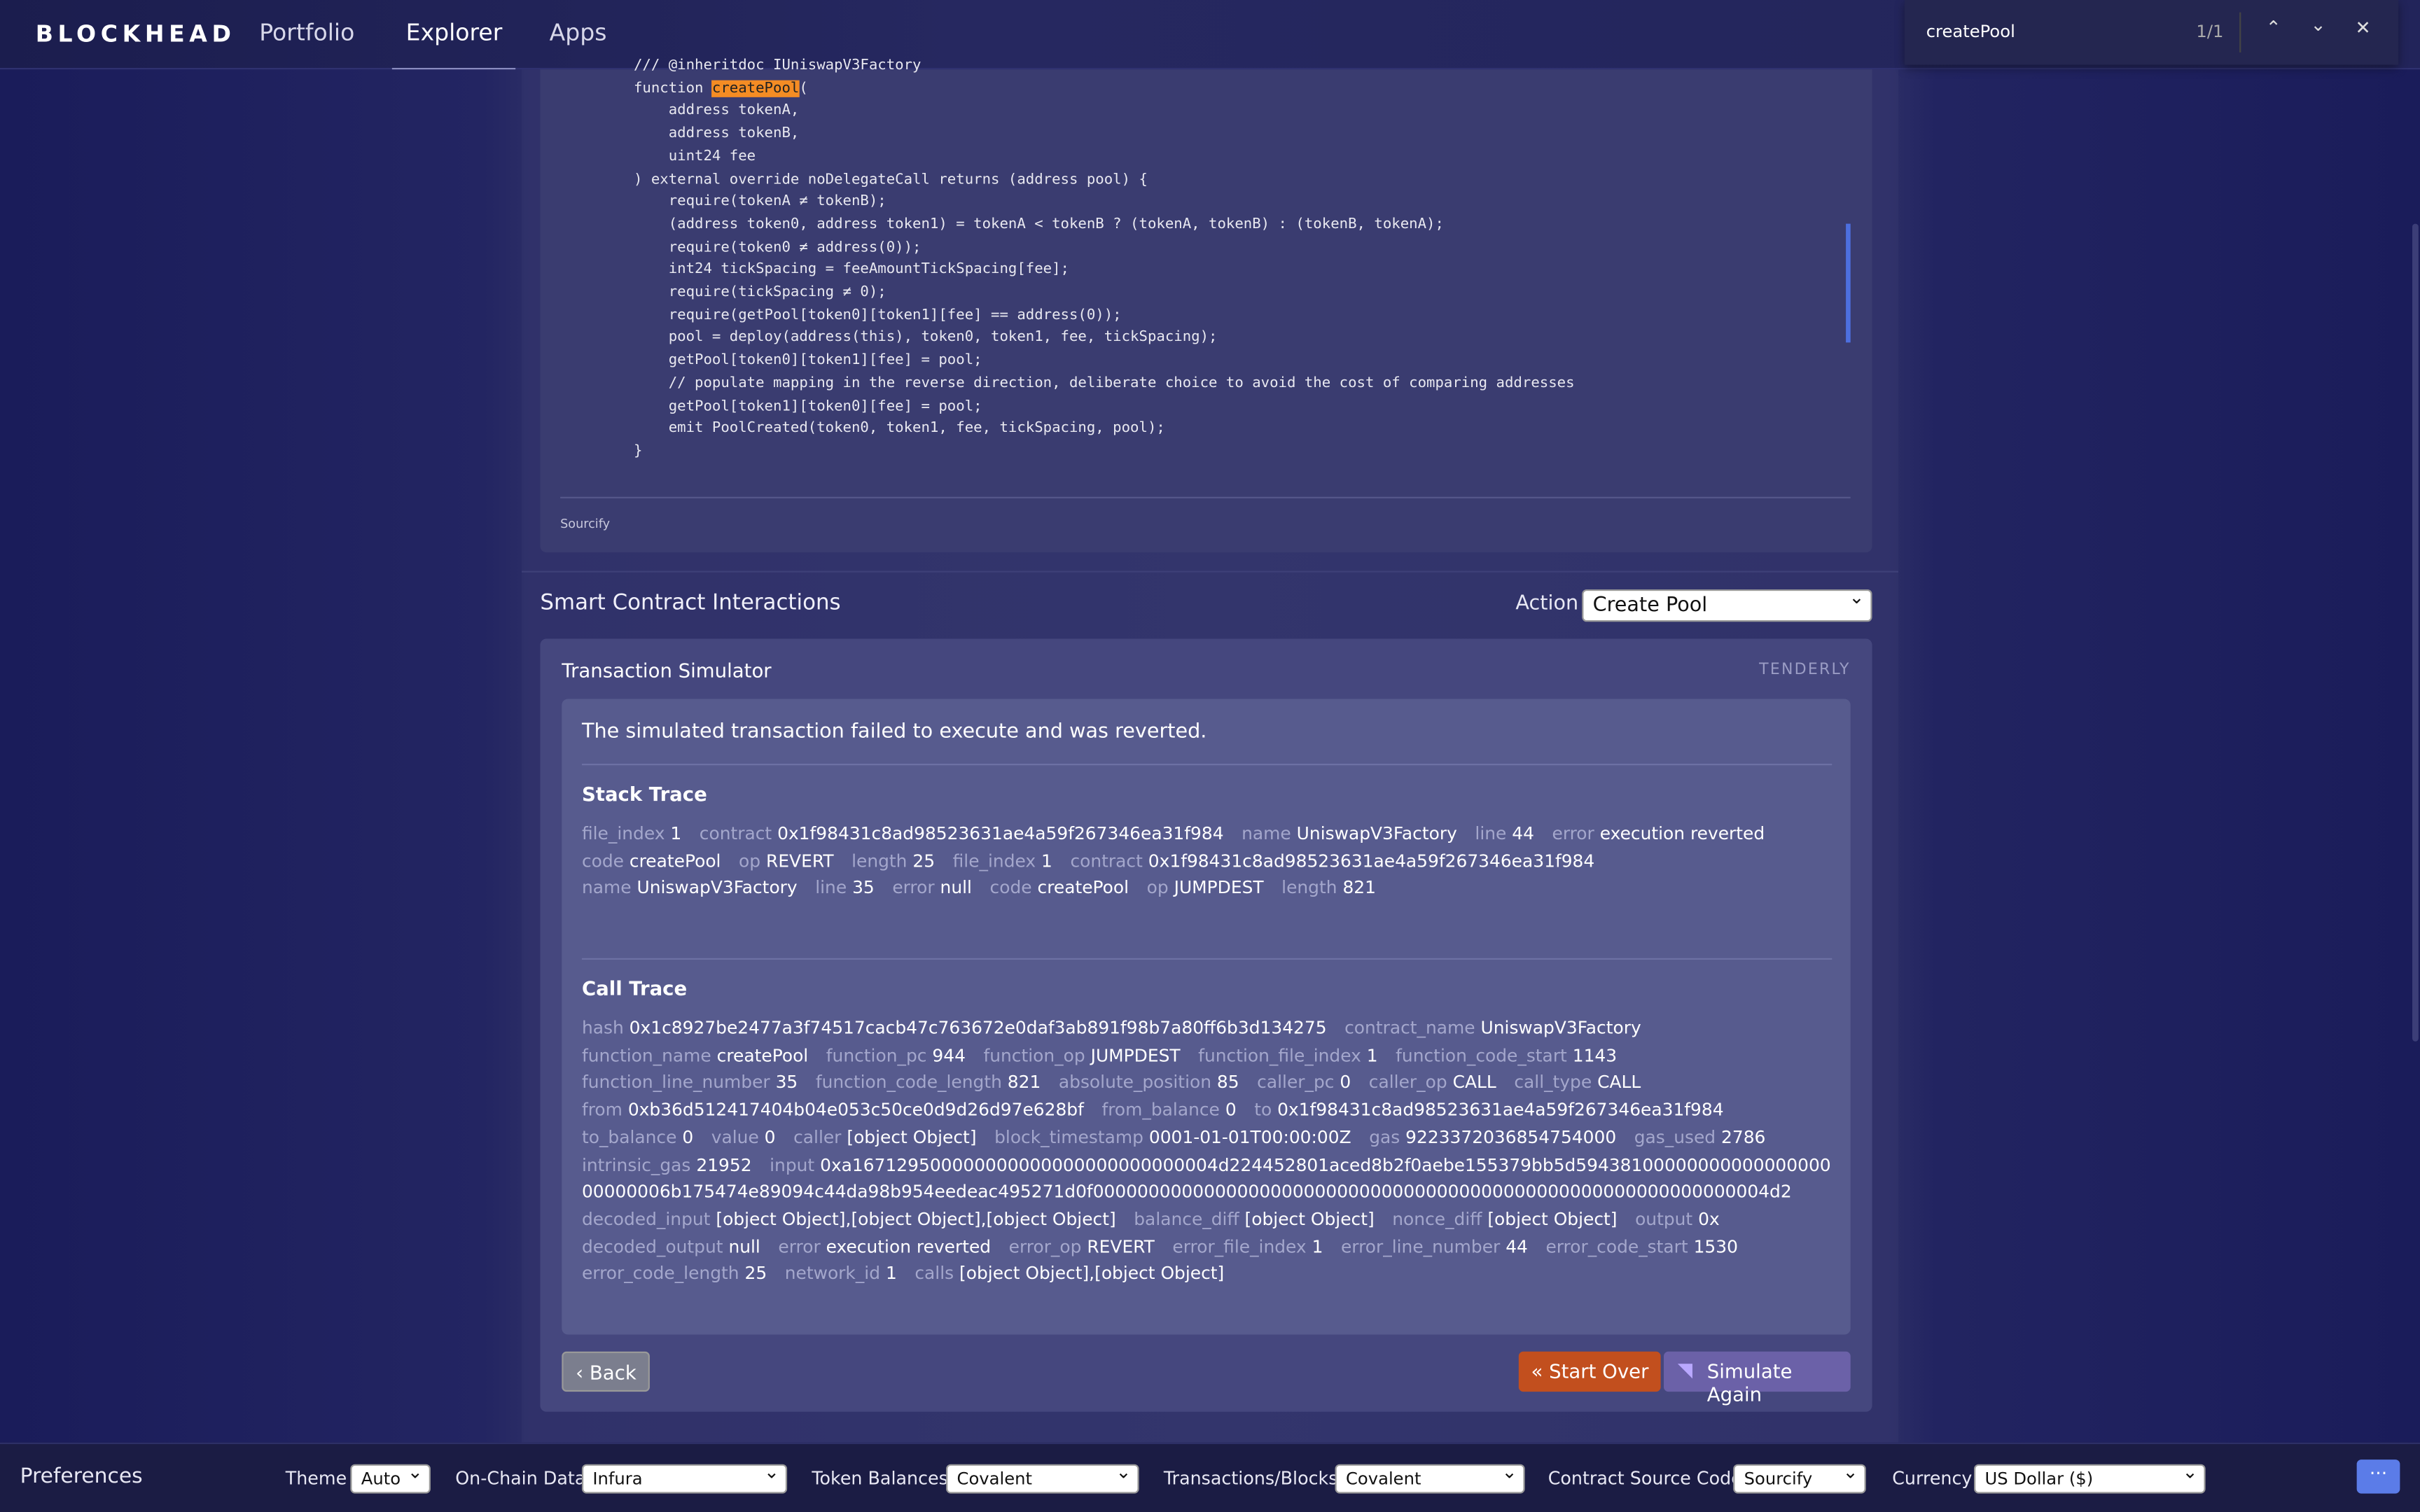 The image size is (2420, 1512). I want to click on trace-key: file_index, so click(623, 833).